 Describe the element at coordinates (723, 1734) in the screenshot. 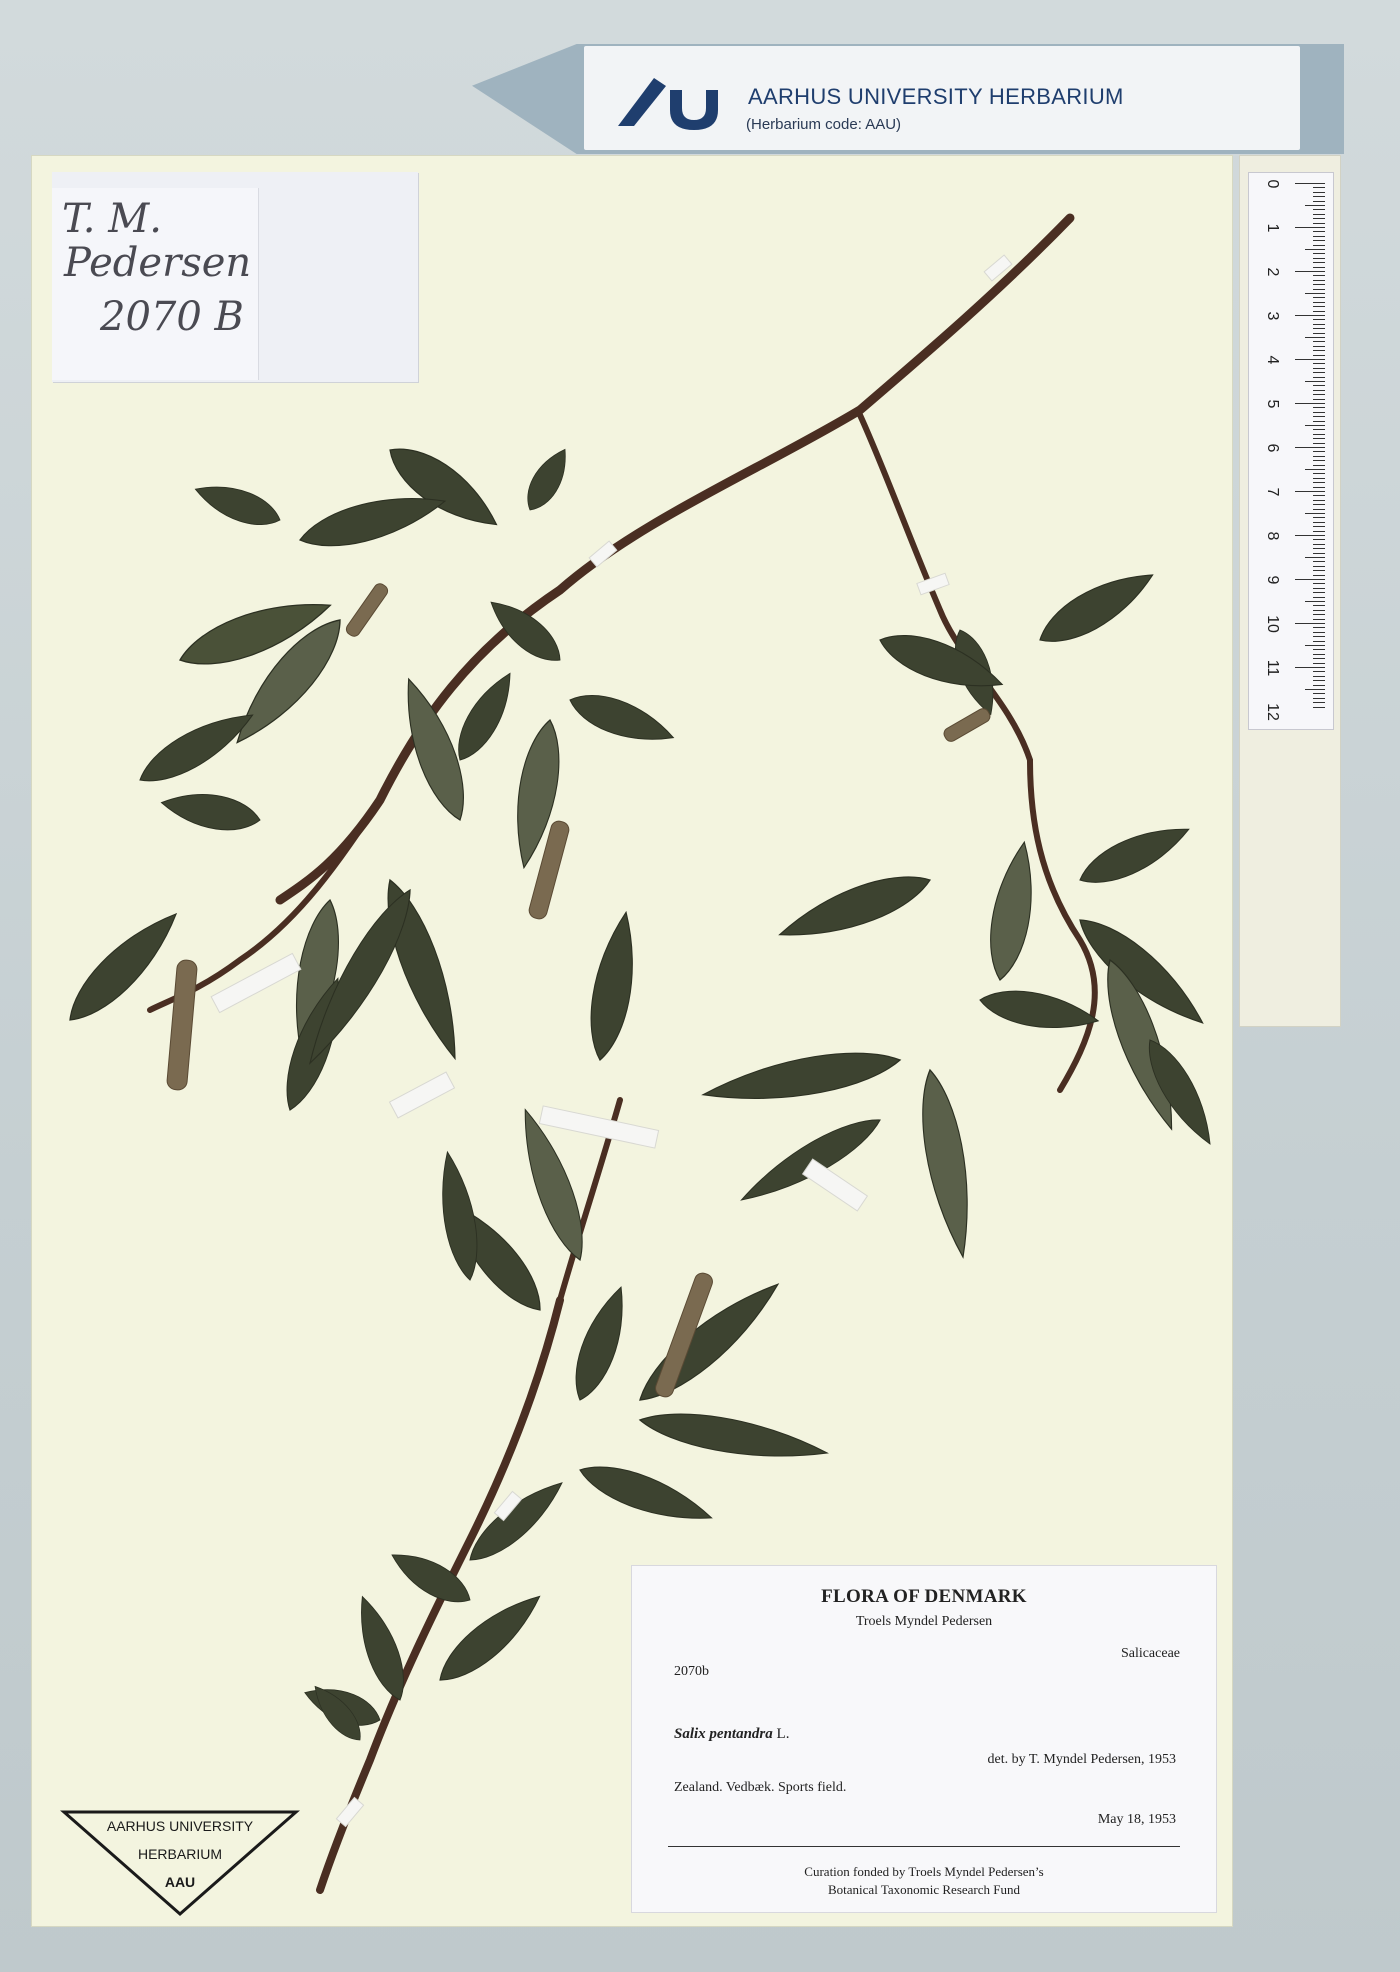

I see `taxon-name: Salix pentandra` at that location.